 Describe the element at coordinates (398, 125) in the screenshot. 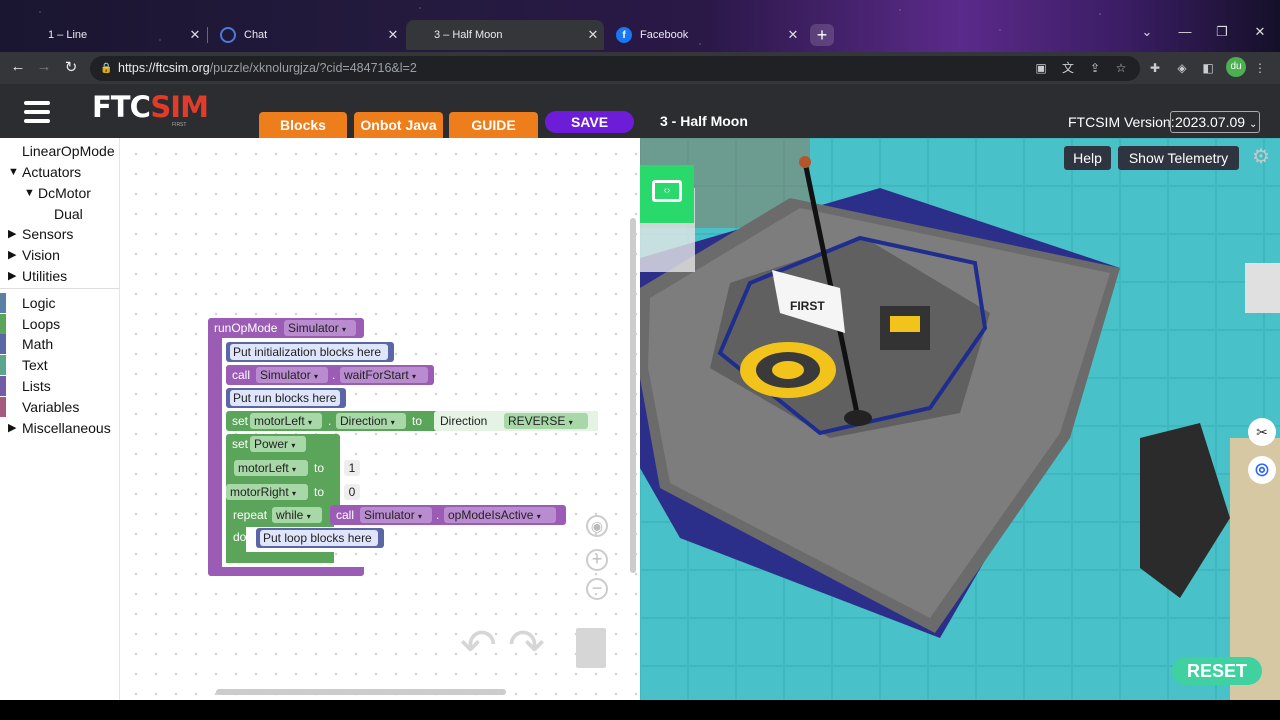

I see `tab-onbot-java: Onbot Java` at that location.